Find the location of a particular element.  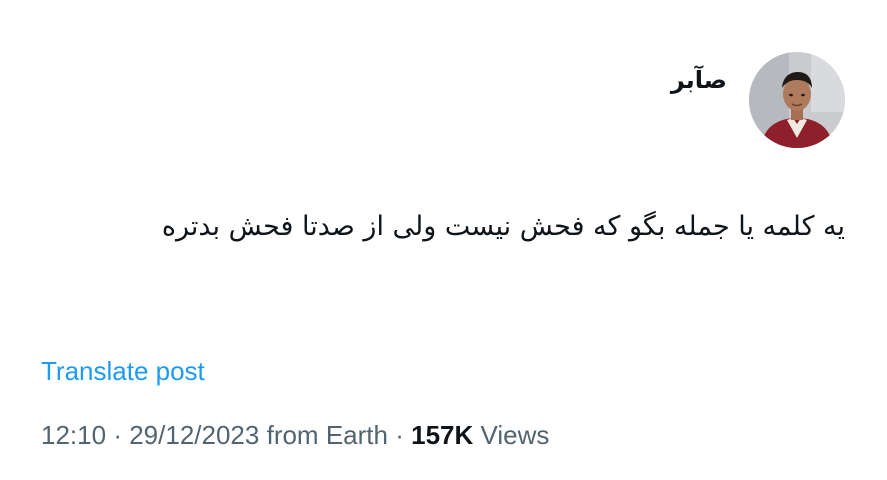

post-date: 29/12/2023 is located at coordinates (194, 435).